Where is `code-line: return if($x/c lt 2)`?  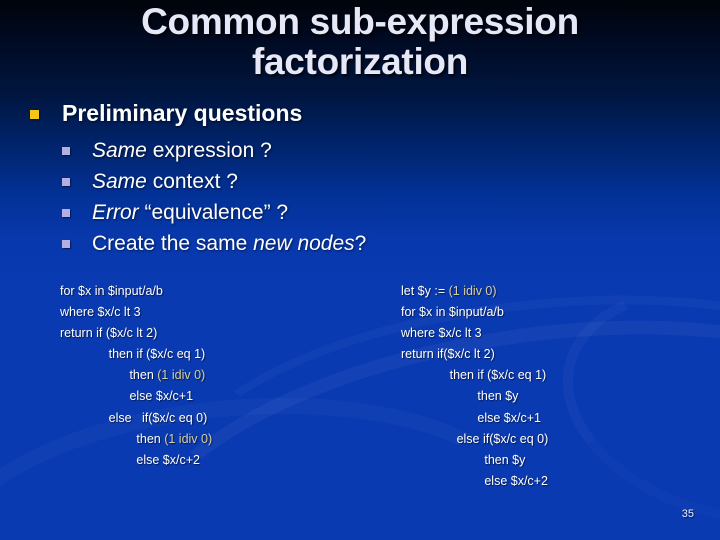 code-line: return if($x/c lt 2) is located at coordinates (551, 354).